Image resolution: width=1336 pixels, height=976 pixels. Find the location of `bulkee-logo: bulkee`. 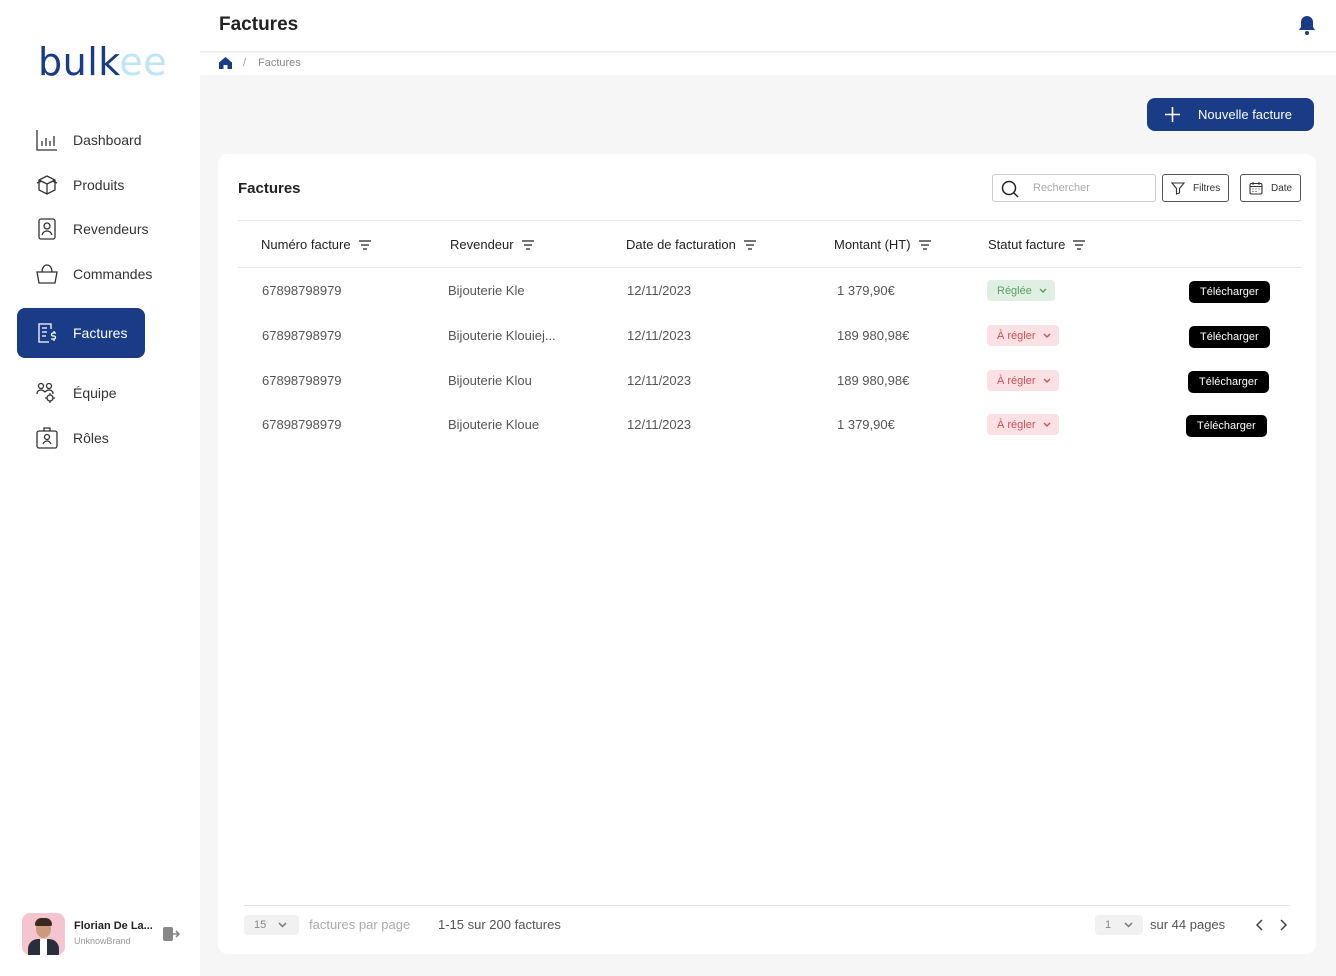

bulkee-logo: bulkee is located at coordinates (102, 62).